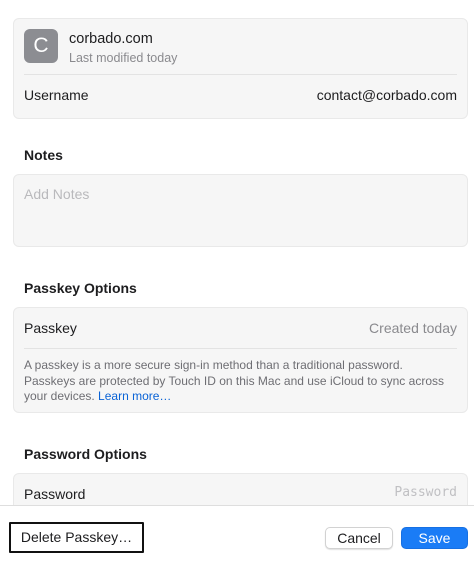  What do you see at coordinates (239, 51) in the screenshot?
I see `account-header: C corbado.com Last modified today` at bounding box center [239, 51].